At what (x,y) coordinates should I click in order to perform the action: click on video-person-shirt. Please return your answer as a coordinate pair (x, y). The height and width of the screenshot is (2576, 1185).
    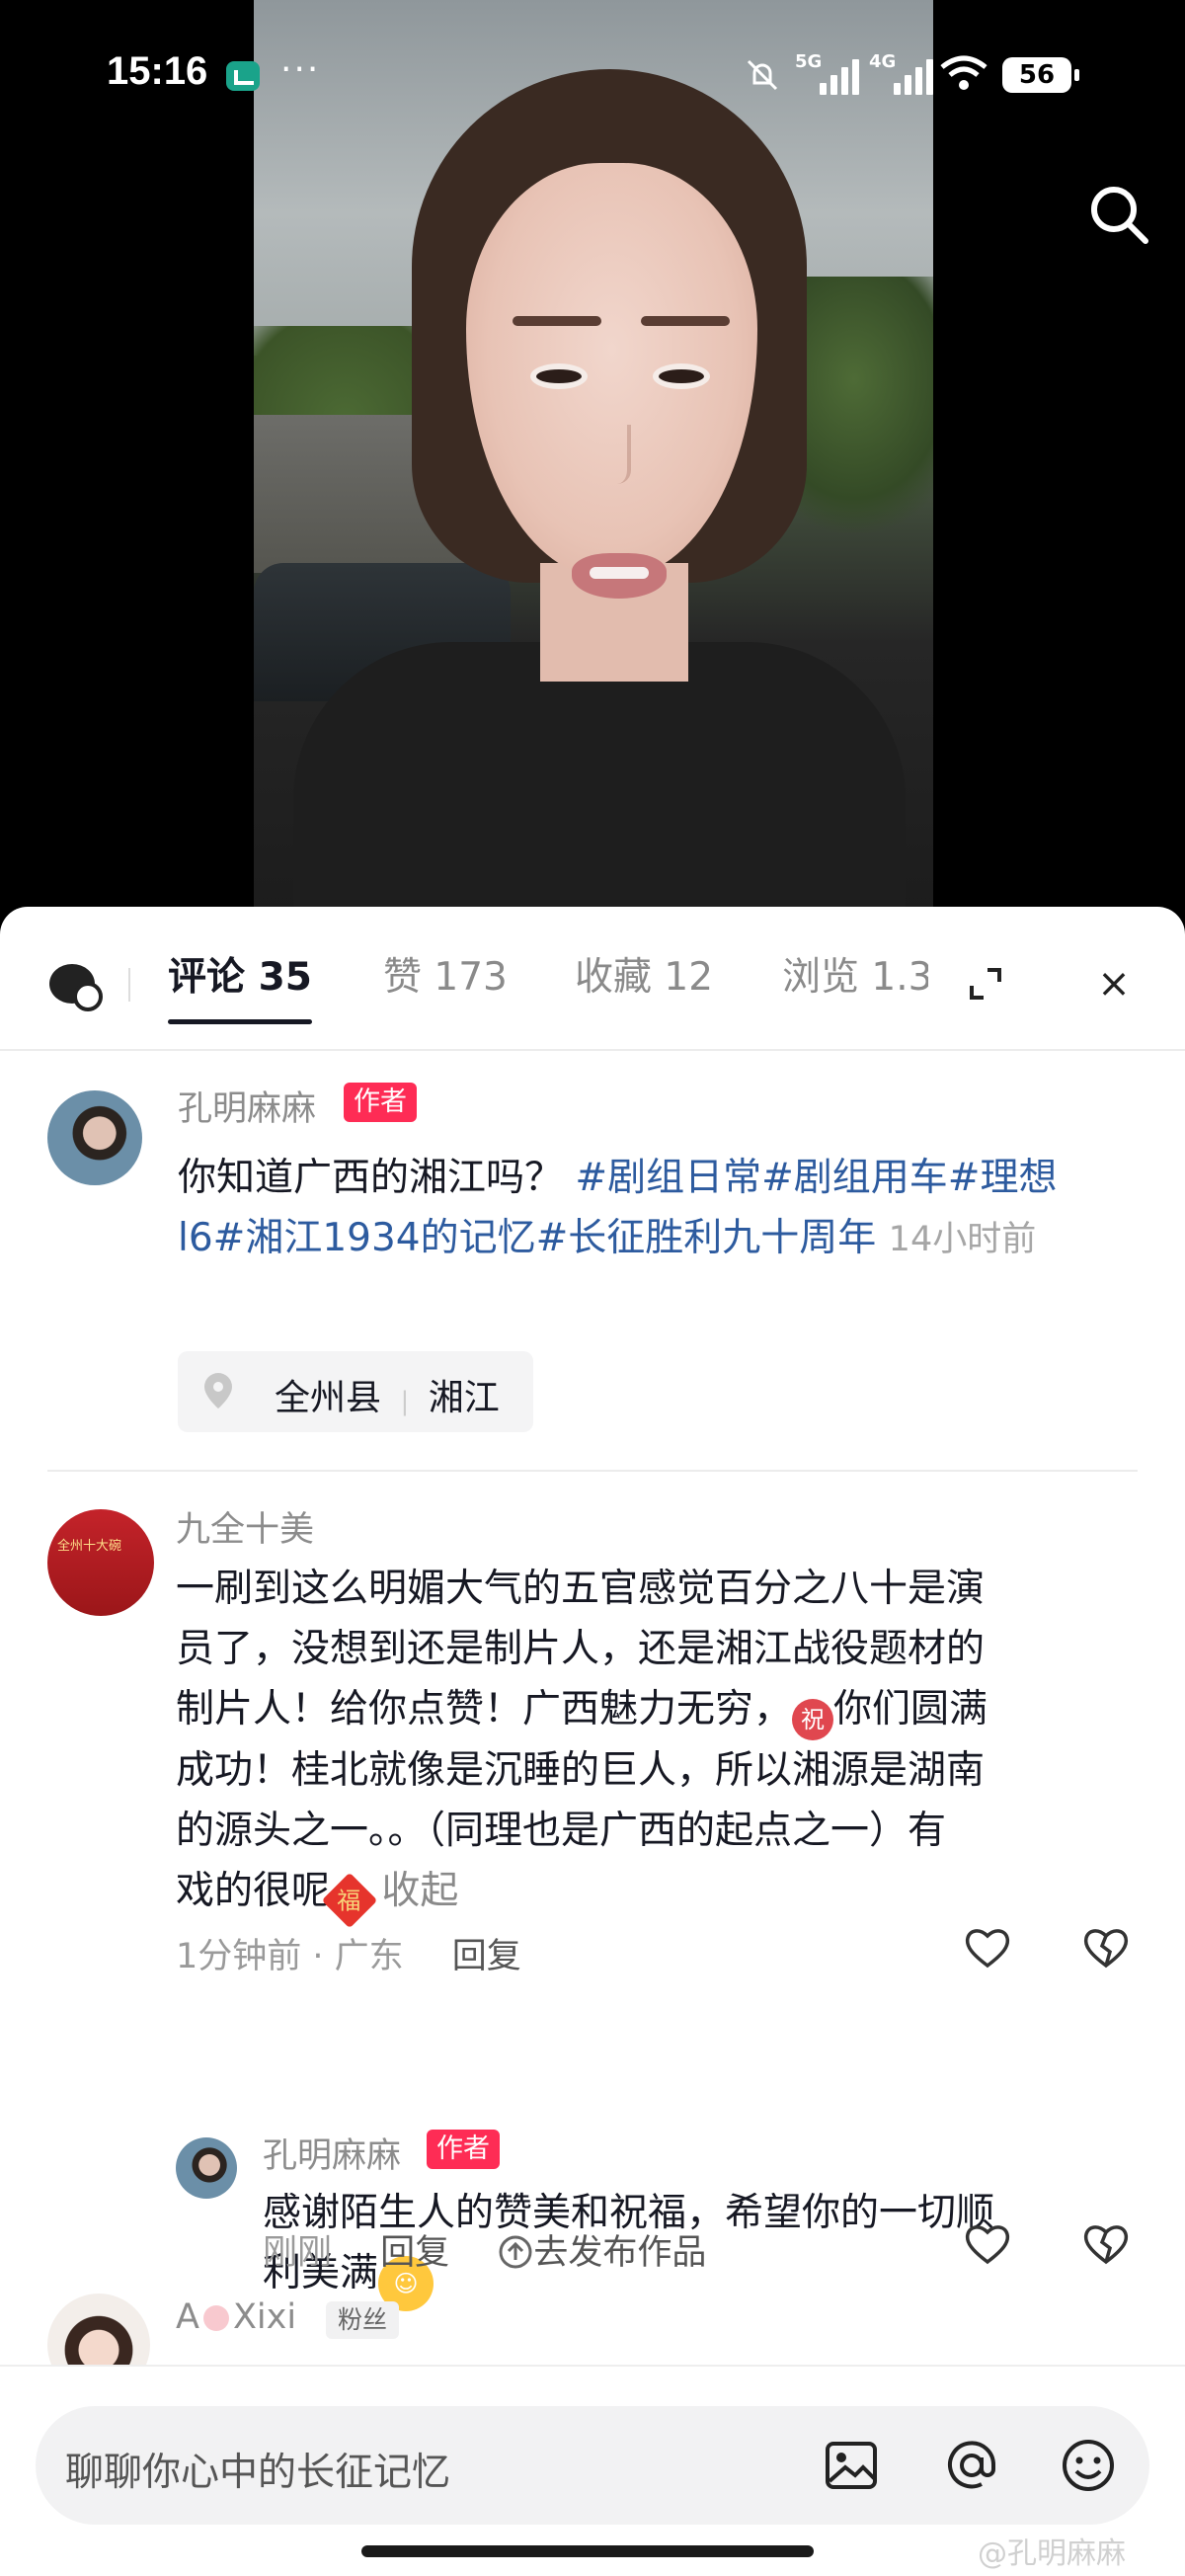
    Looking at the image, I should click on (600, 780).